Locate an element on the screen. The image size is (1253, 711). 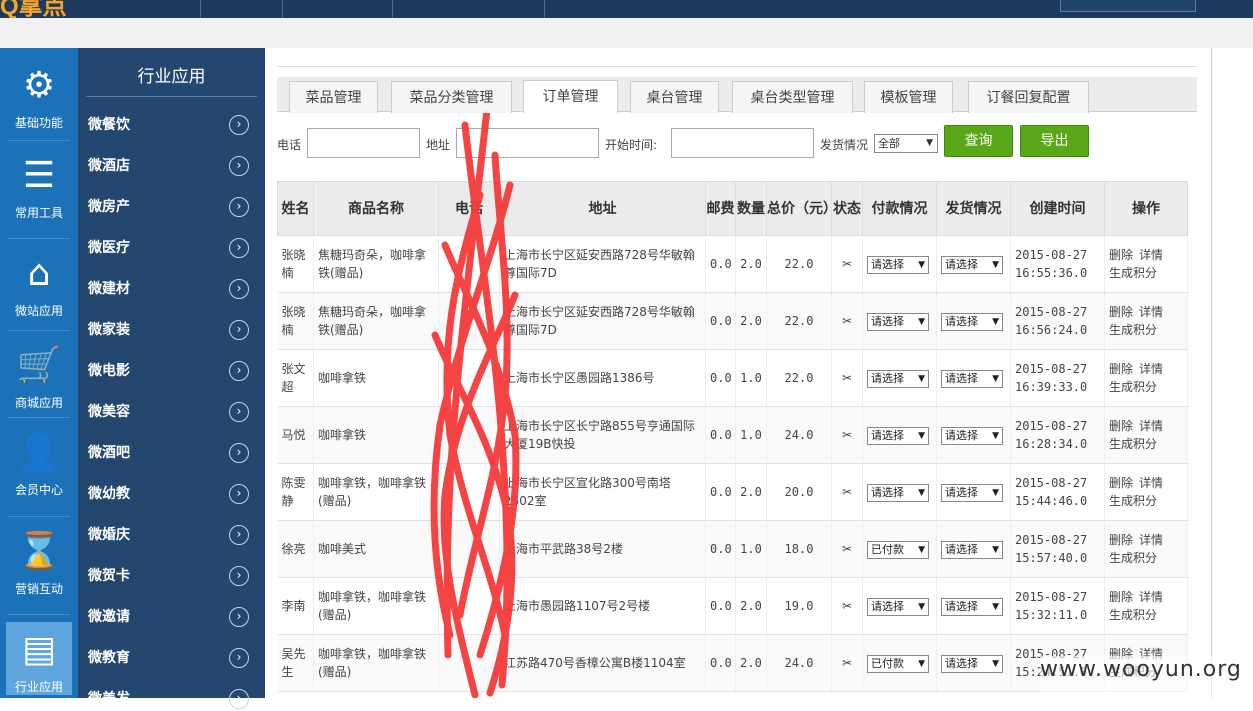
category-item: 微家装 › is located at coordinates (170, 330).